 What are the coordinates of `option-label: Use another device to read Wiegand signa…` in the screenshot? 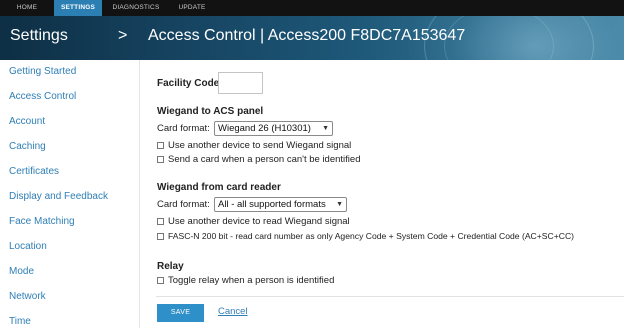 It's located at (259, 221).